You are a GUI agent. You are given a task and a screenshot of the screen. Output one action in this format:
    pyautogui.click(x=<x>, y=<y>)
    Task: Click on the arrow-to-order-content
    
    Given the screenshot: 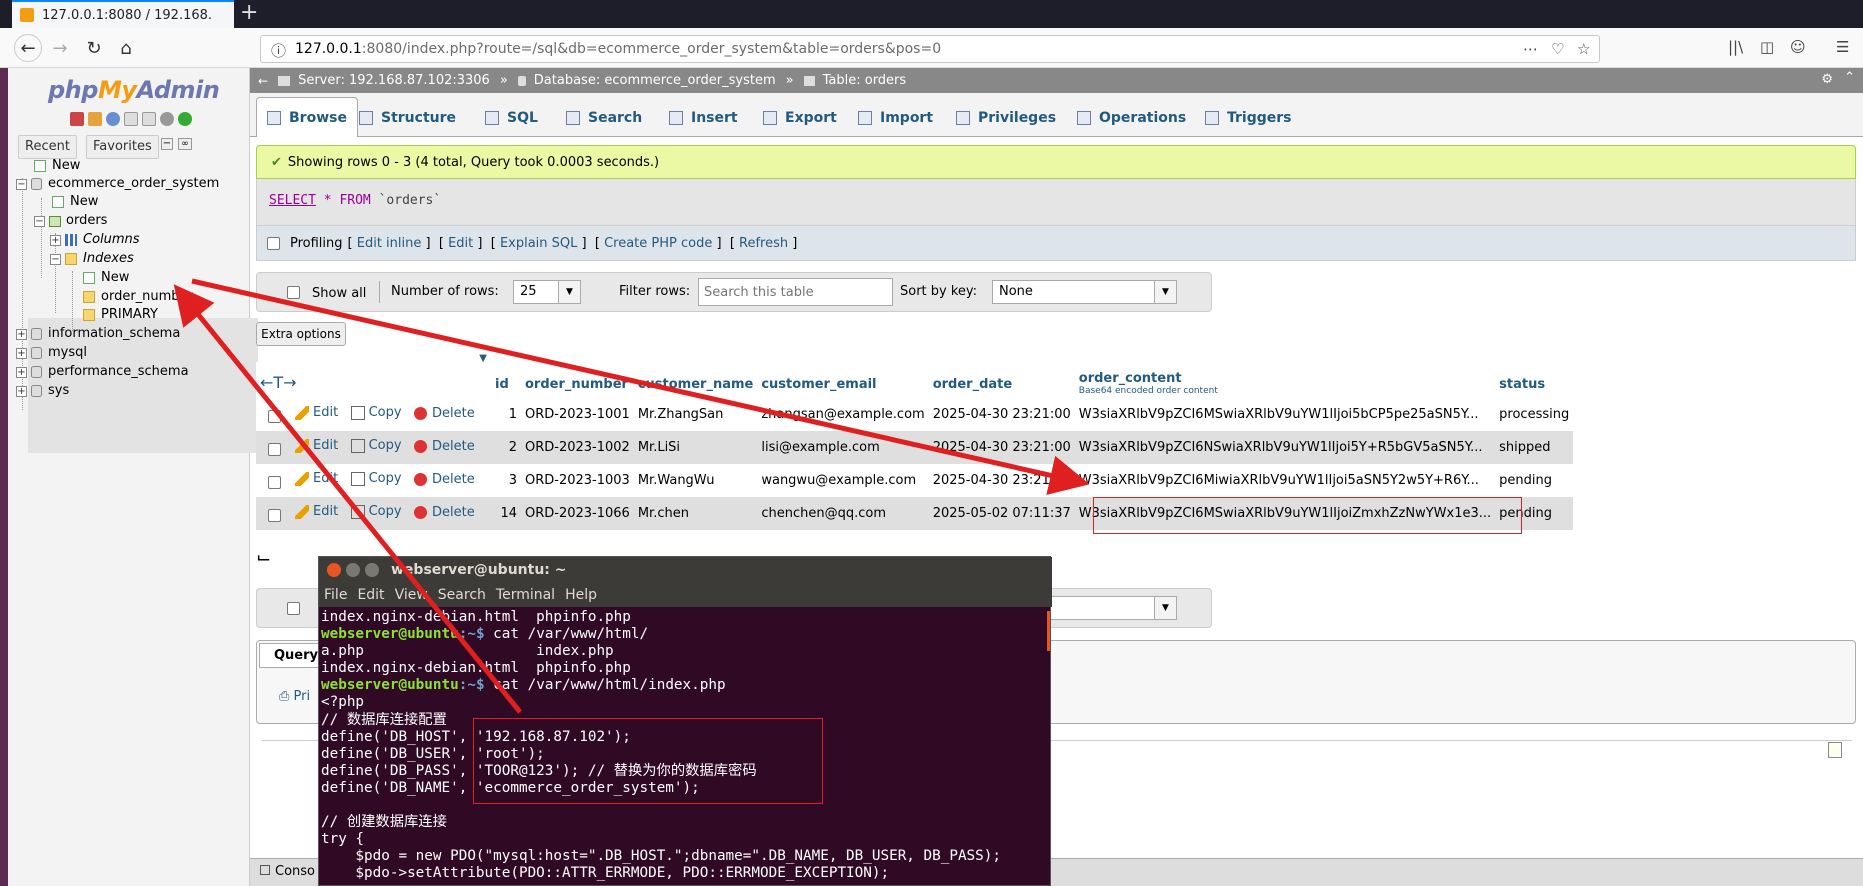 What is the action you would take?
    pyautogui.click(x=640, y=386)
    